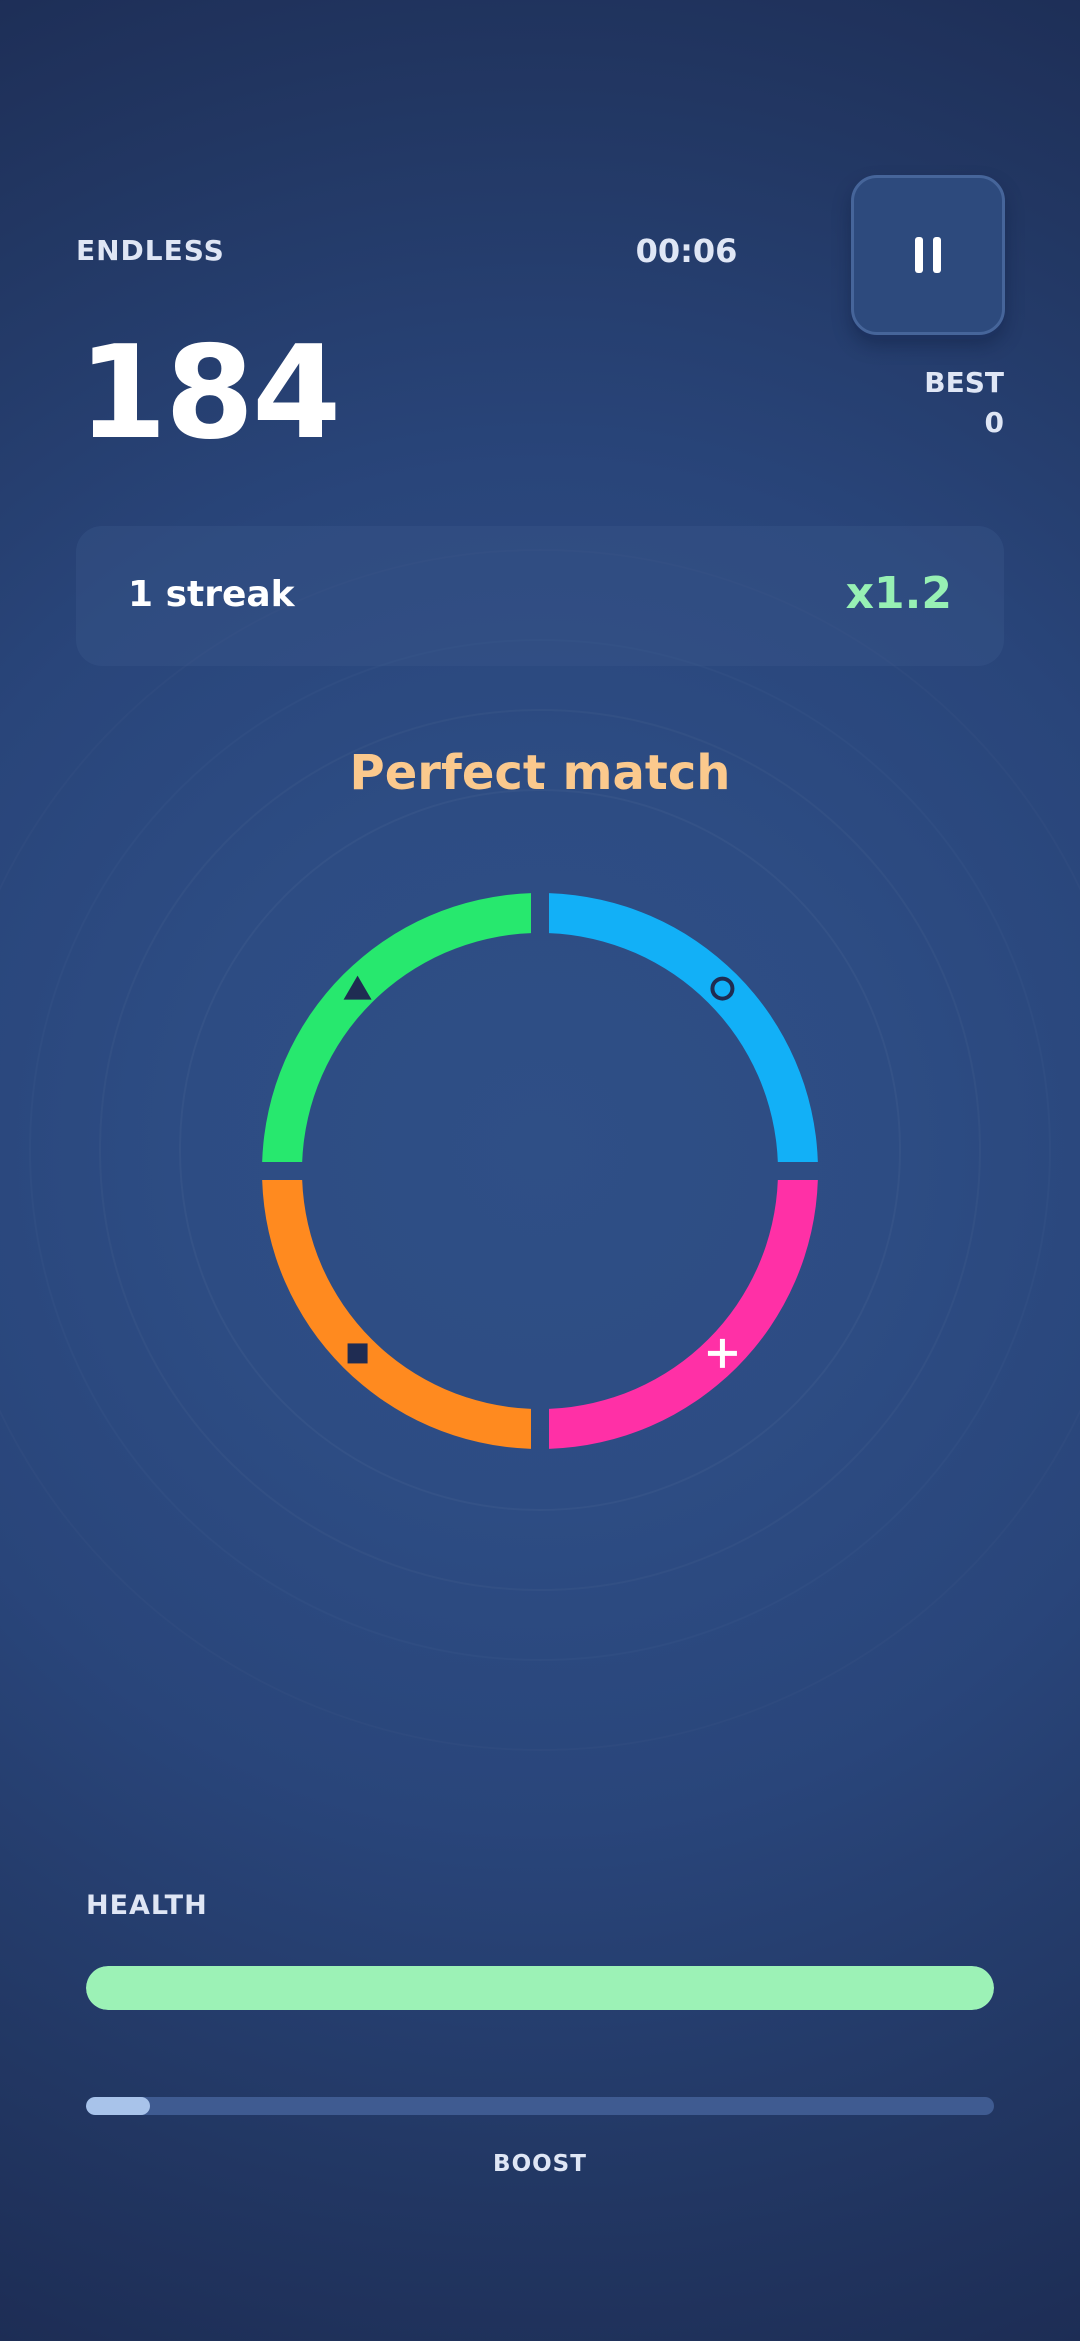  I want to click on health-bar-fill, so click(540, 1988).